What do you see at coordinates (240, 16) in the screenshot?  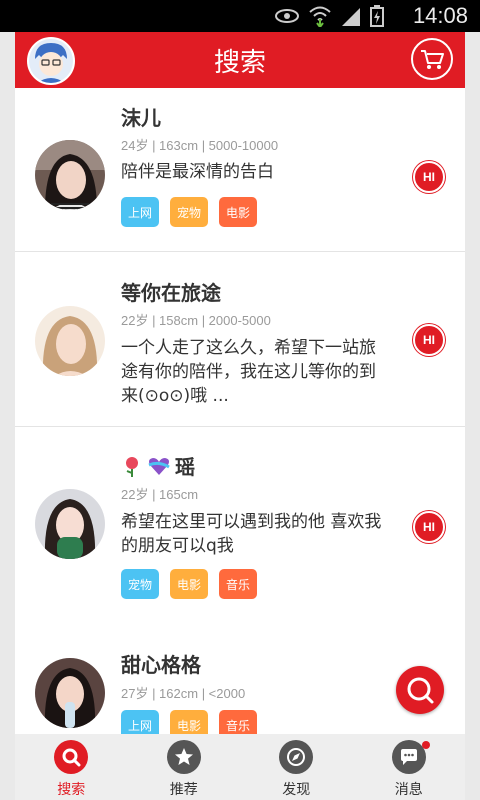 I see `status-bar: 14:08` at bounding box center [240, 16].